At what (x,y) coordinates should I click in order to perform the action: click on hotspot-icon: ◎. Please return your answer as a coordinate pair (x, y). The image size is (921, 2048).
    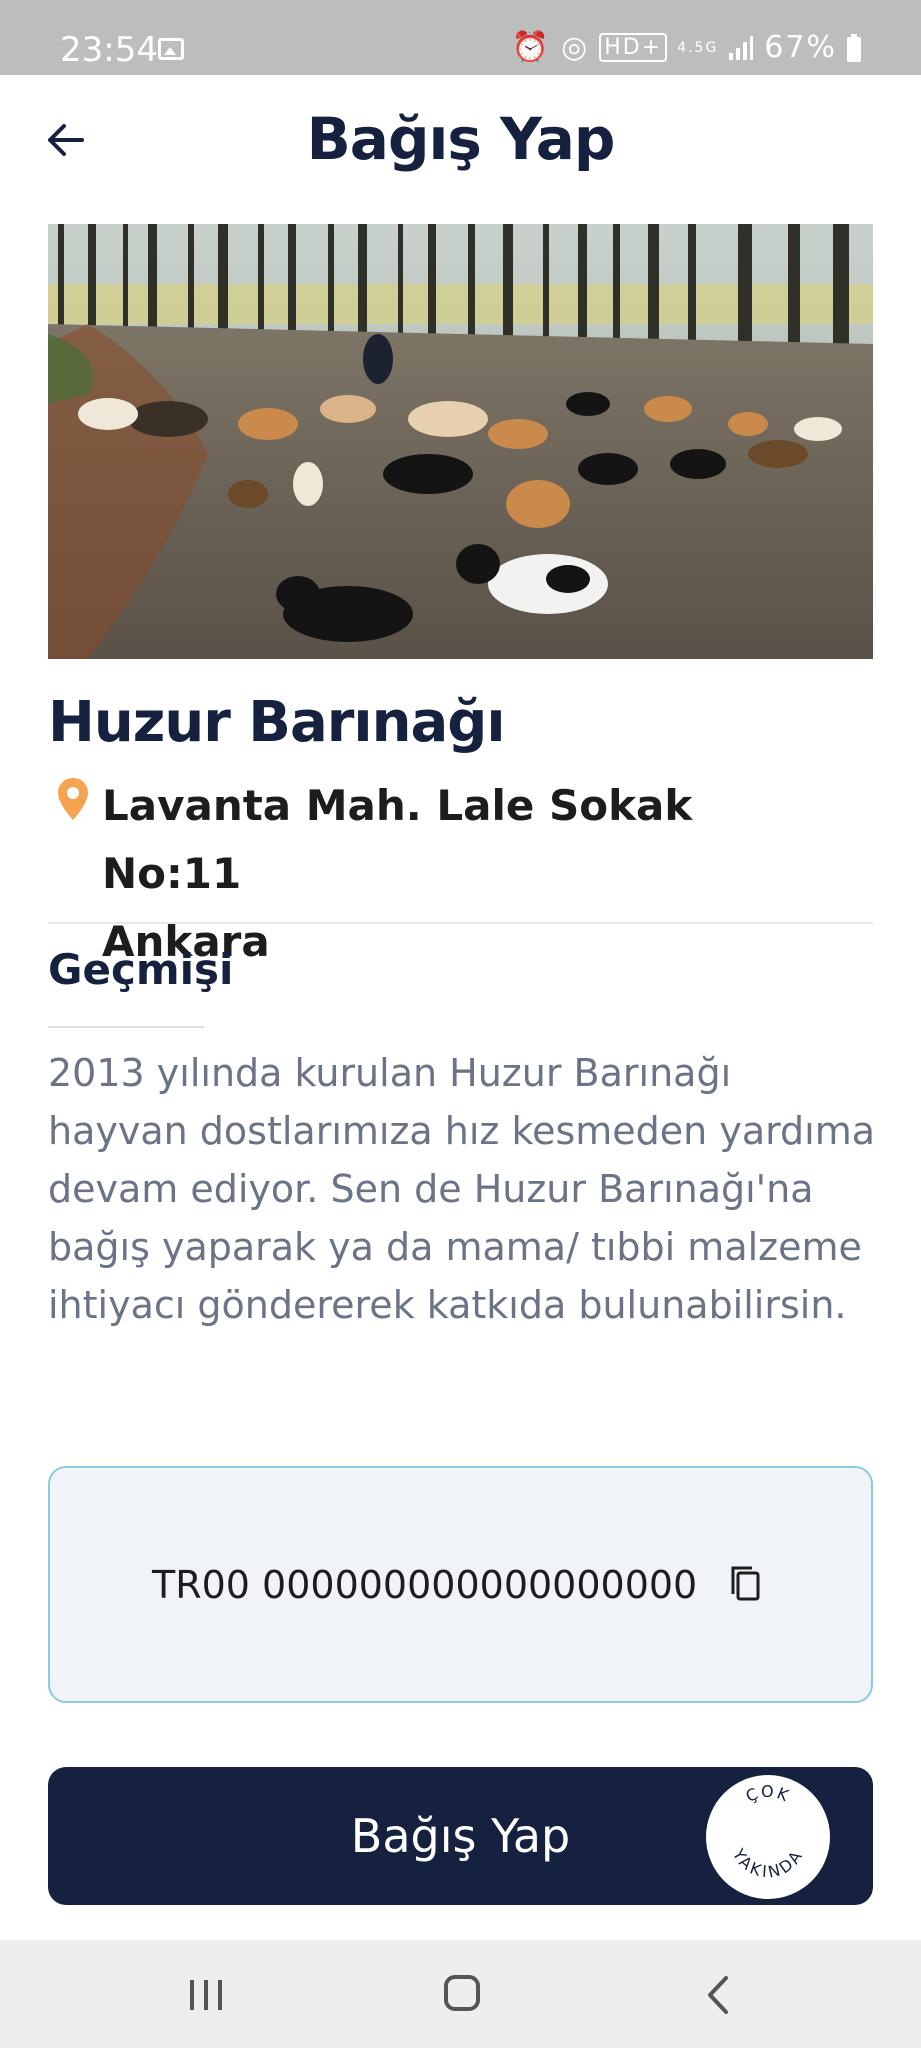
    Looking at the image, I should click on (575, 47).